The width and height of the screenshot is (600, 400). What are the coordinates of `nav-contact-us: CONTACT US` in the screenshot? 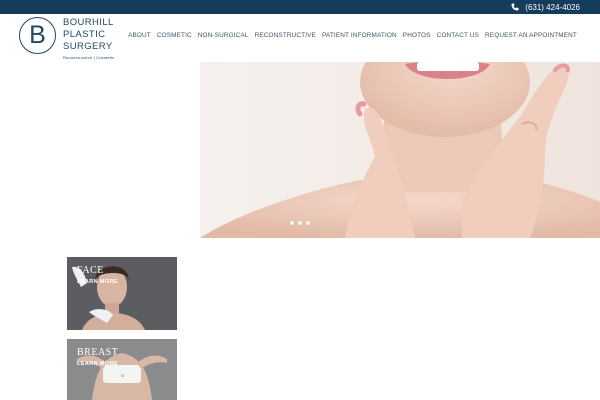 It's located at (458, 35).